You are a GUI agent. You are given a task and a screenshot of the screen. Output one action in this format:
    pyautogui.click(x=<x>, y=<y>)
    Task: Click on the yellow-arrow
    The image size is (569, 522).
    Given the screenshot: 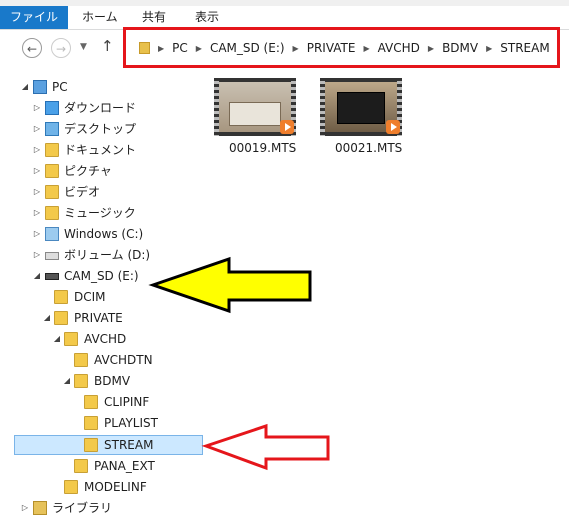 What is the action you would take?
    pyautogui.click(x=230, y=285)
    